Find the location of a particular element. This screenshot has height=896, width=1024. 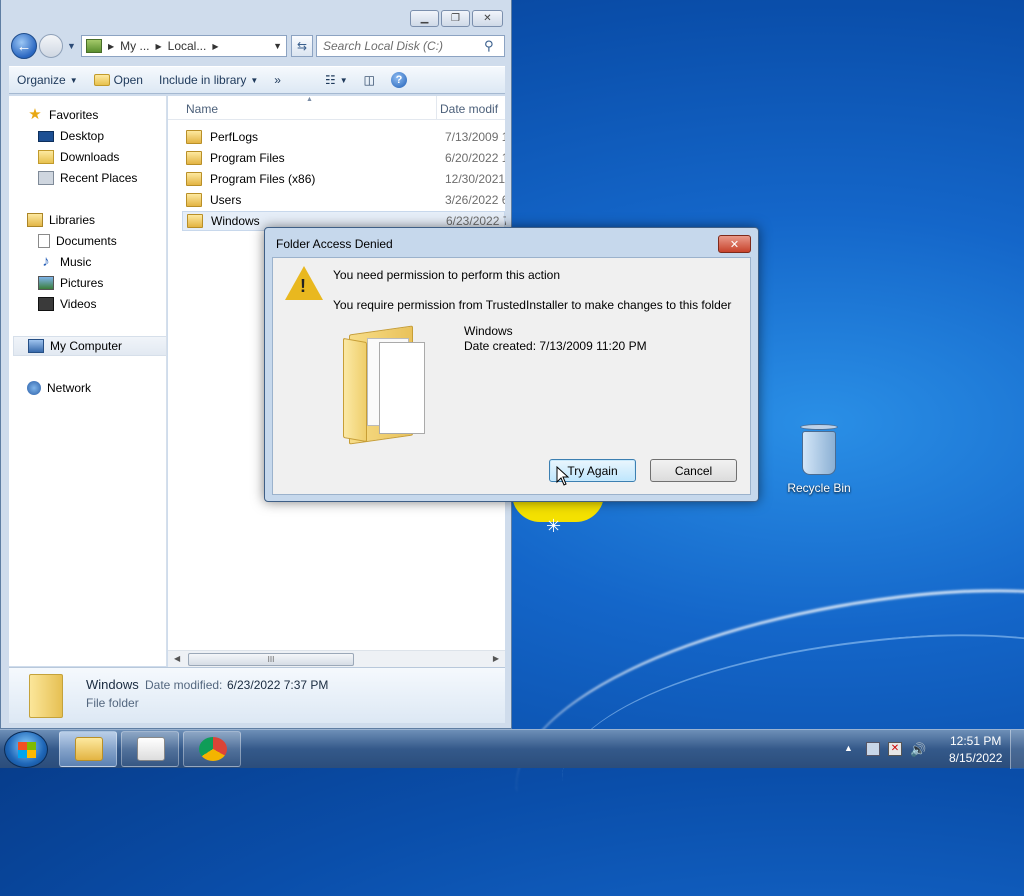

nav-item-music: ♪ Music is located at coordinates (102, 262).